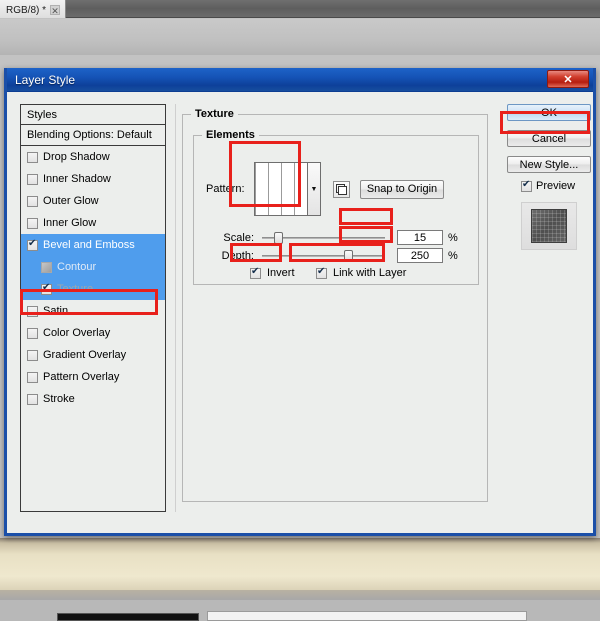  What do you see at coordinates (69, 223) in the screenshot?
I see `style-item-label: Inner Glow` at bounding box center [69, 223].